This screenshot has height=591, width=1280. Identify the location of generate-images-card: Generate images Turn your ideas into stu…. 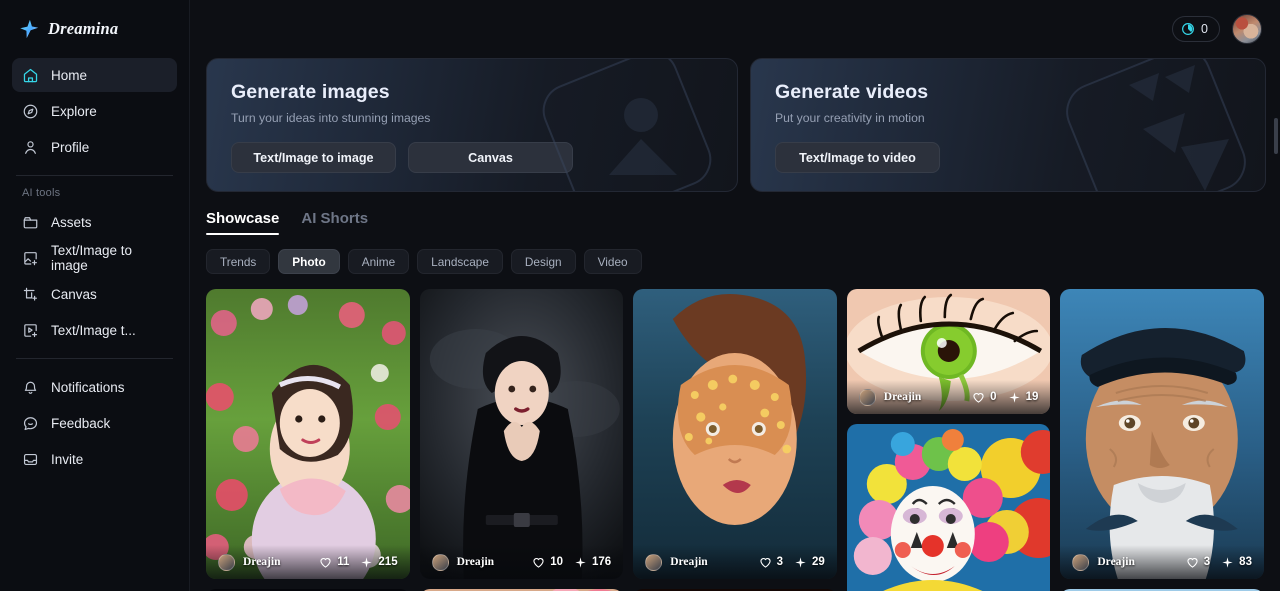
(472, 125).